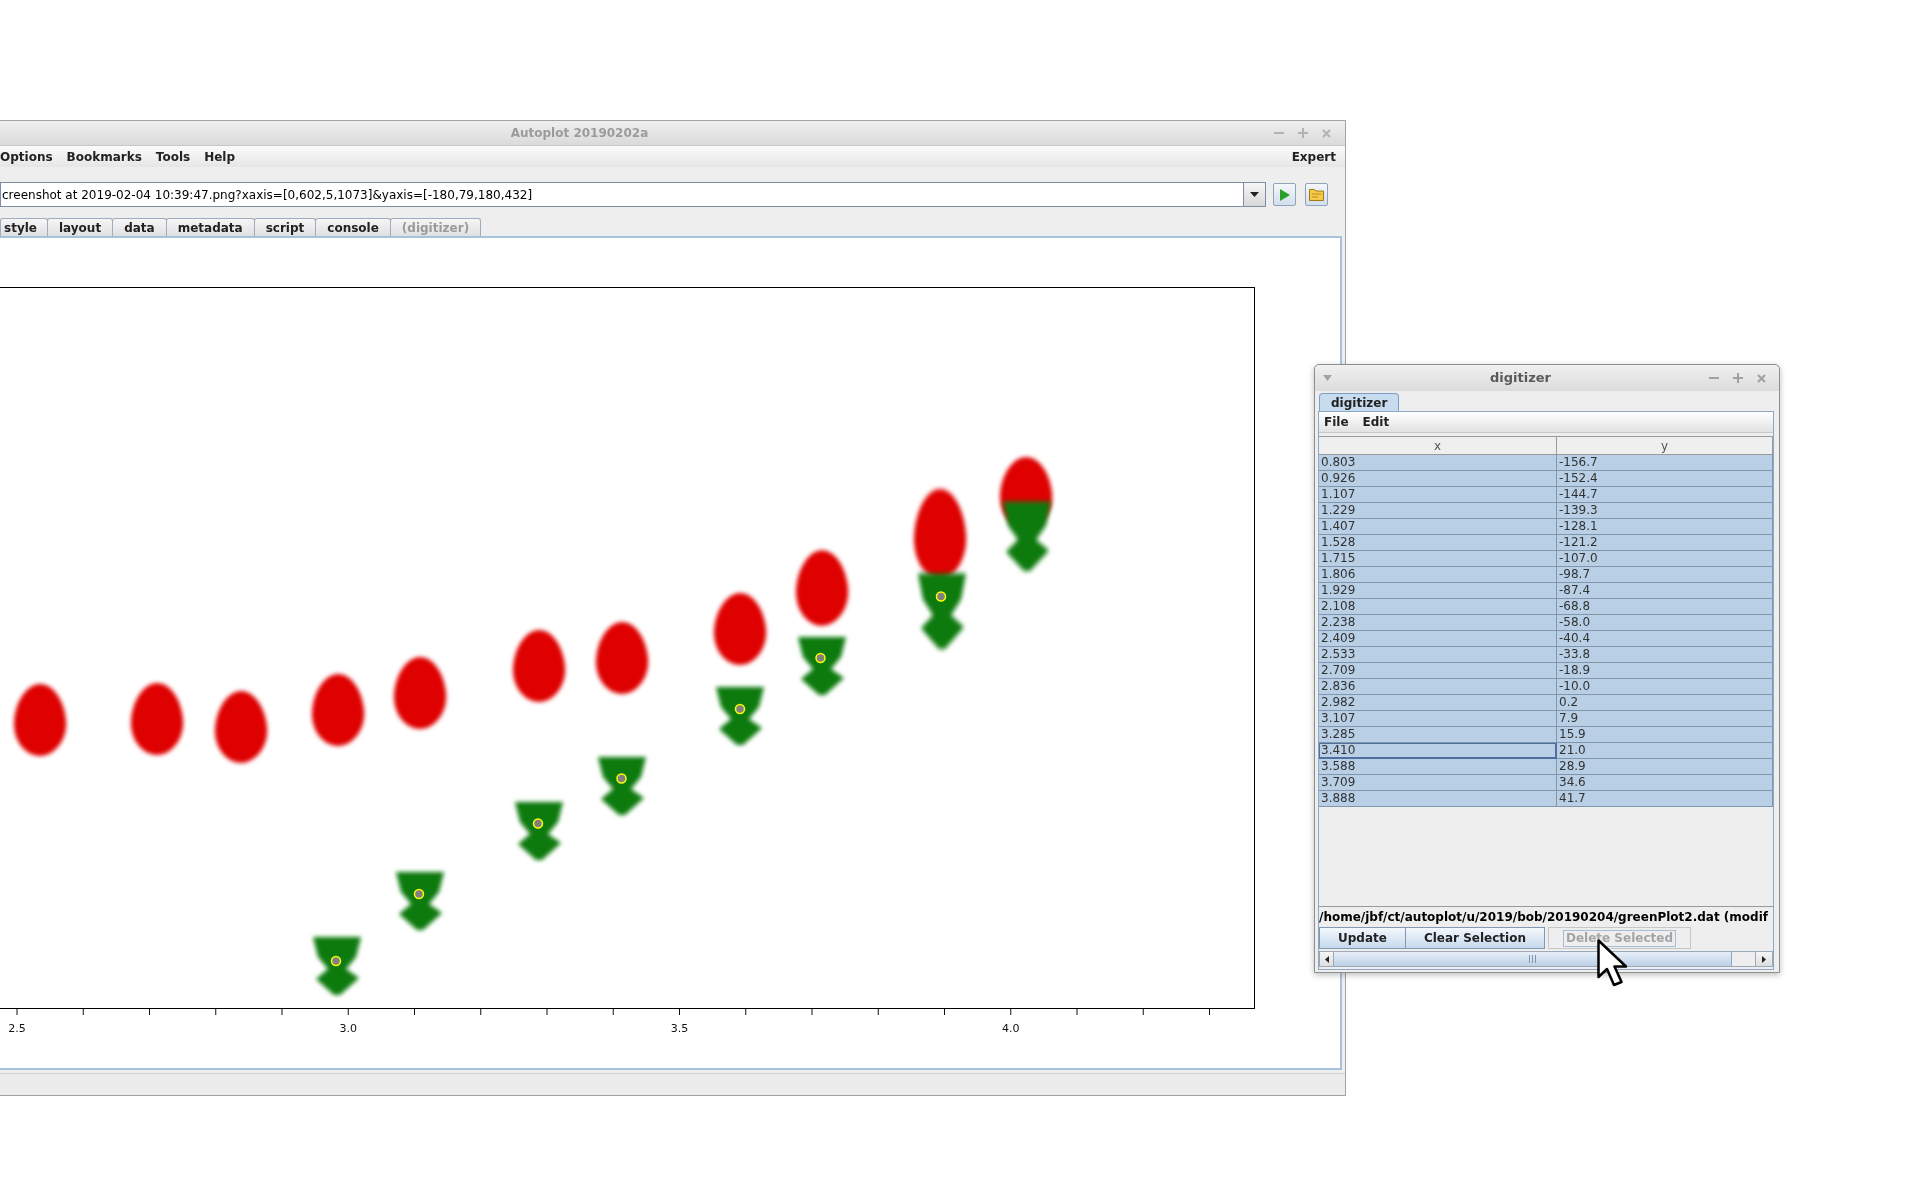 Image resolution: width=1920 pixels, height=1200 pixels. Describe the element at coordinates (679, 1029) in the screenshot. I see `axis-tick-label: 3.5` at that location.